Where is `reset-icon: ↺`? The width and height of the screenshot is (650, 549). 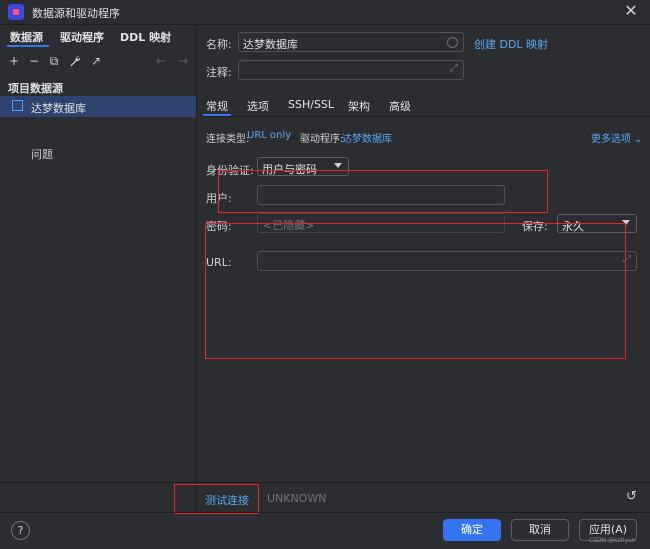 reset-icon: ↺ is located at coordinates (631, 496).